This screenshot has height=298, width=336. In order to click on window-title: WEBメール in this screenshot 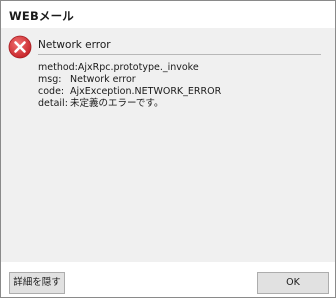, I will do `click(42, 16)`.